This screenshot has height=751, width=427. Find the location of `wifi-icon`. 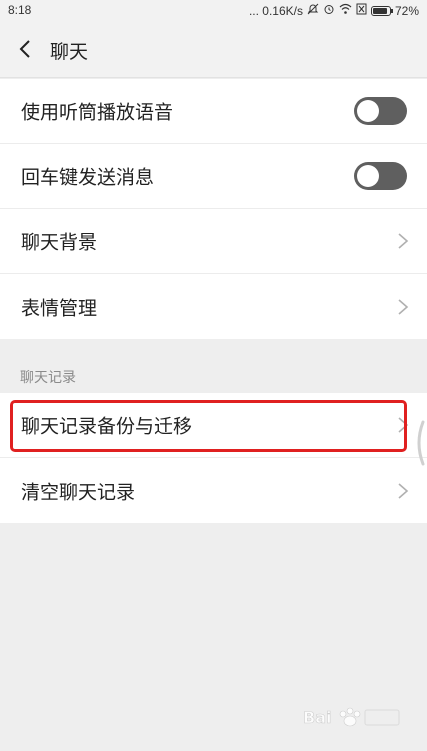

wifi-icon is located at coordinates (345, 10).